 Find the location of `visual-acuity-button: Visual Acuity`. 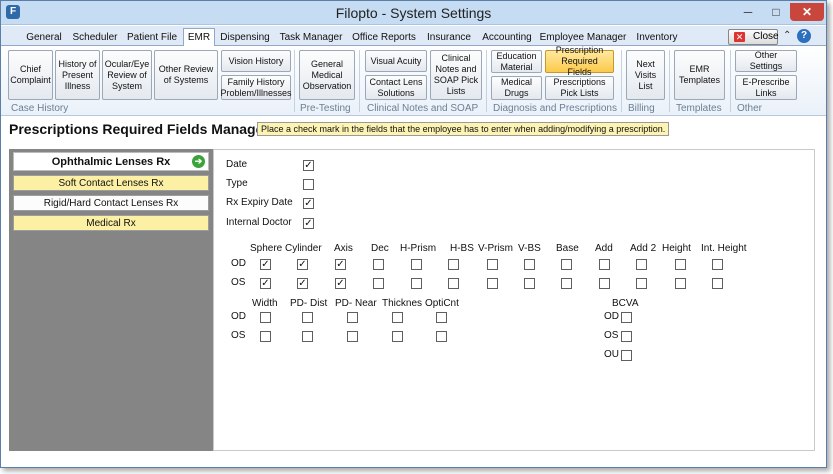

visual-acuity-button: Visual Acuity is located at coordinates (396, 61).